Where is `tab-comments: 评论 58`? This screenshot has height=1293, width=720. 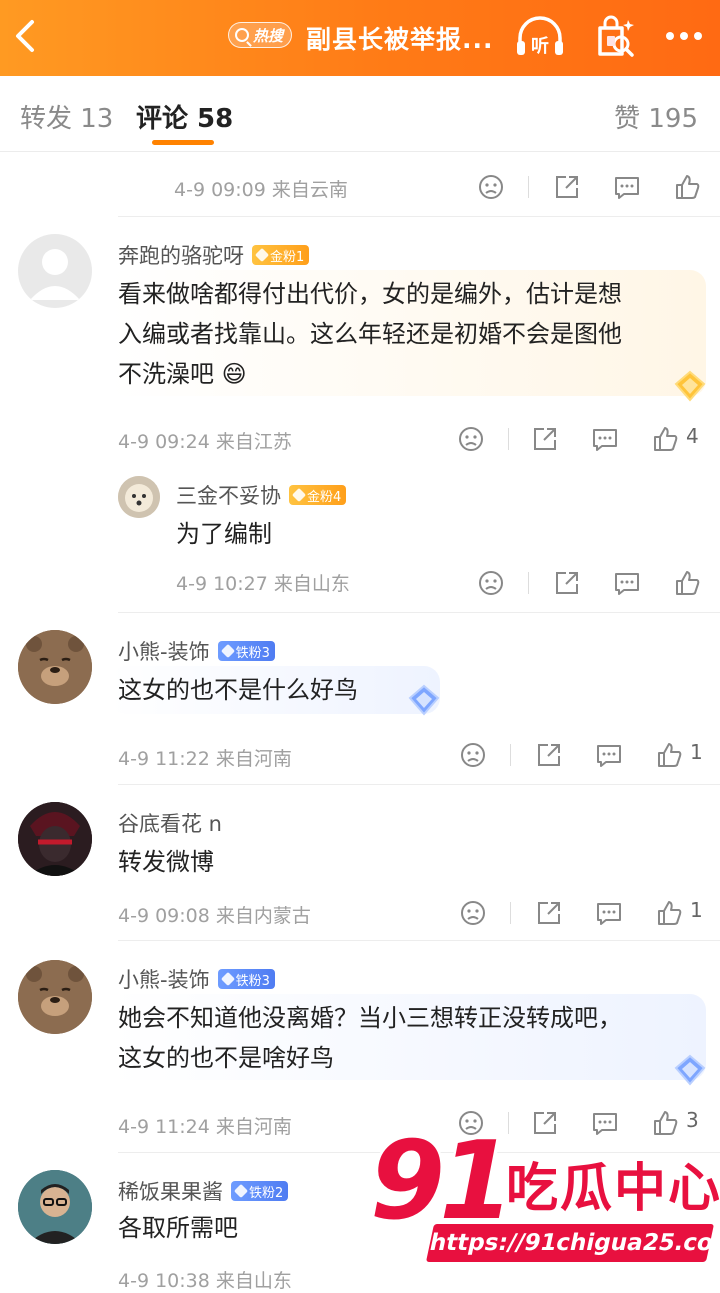 tab-comments: 评论 58 is located at coordinates (184, 116).